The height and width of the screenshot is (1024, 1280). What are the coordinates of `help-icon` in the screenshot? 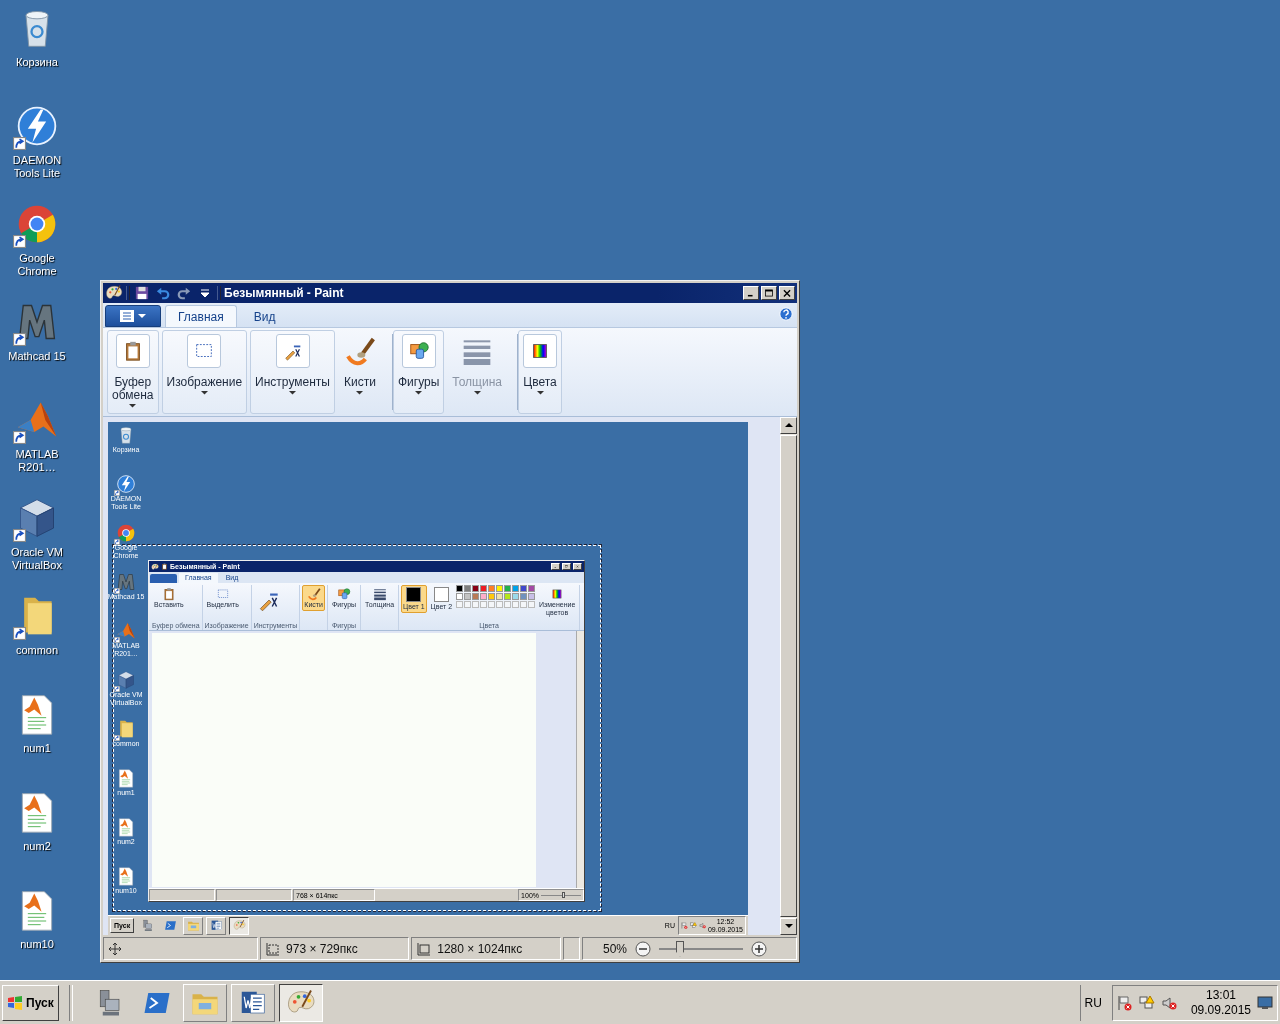 It's located at (786, 314).